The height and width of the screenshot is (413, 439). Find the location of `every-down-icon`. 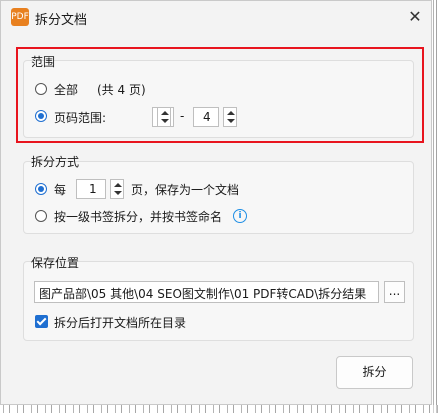

every-down-icon is located at coordinates (118, 193).